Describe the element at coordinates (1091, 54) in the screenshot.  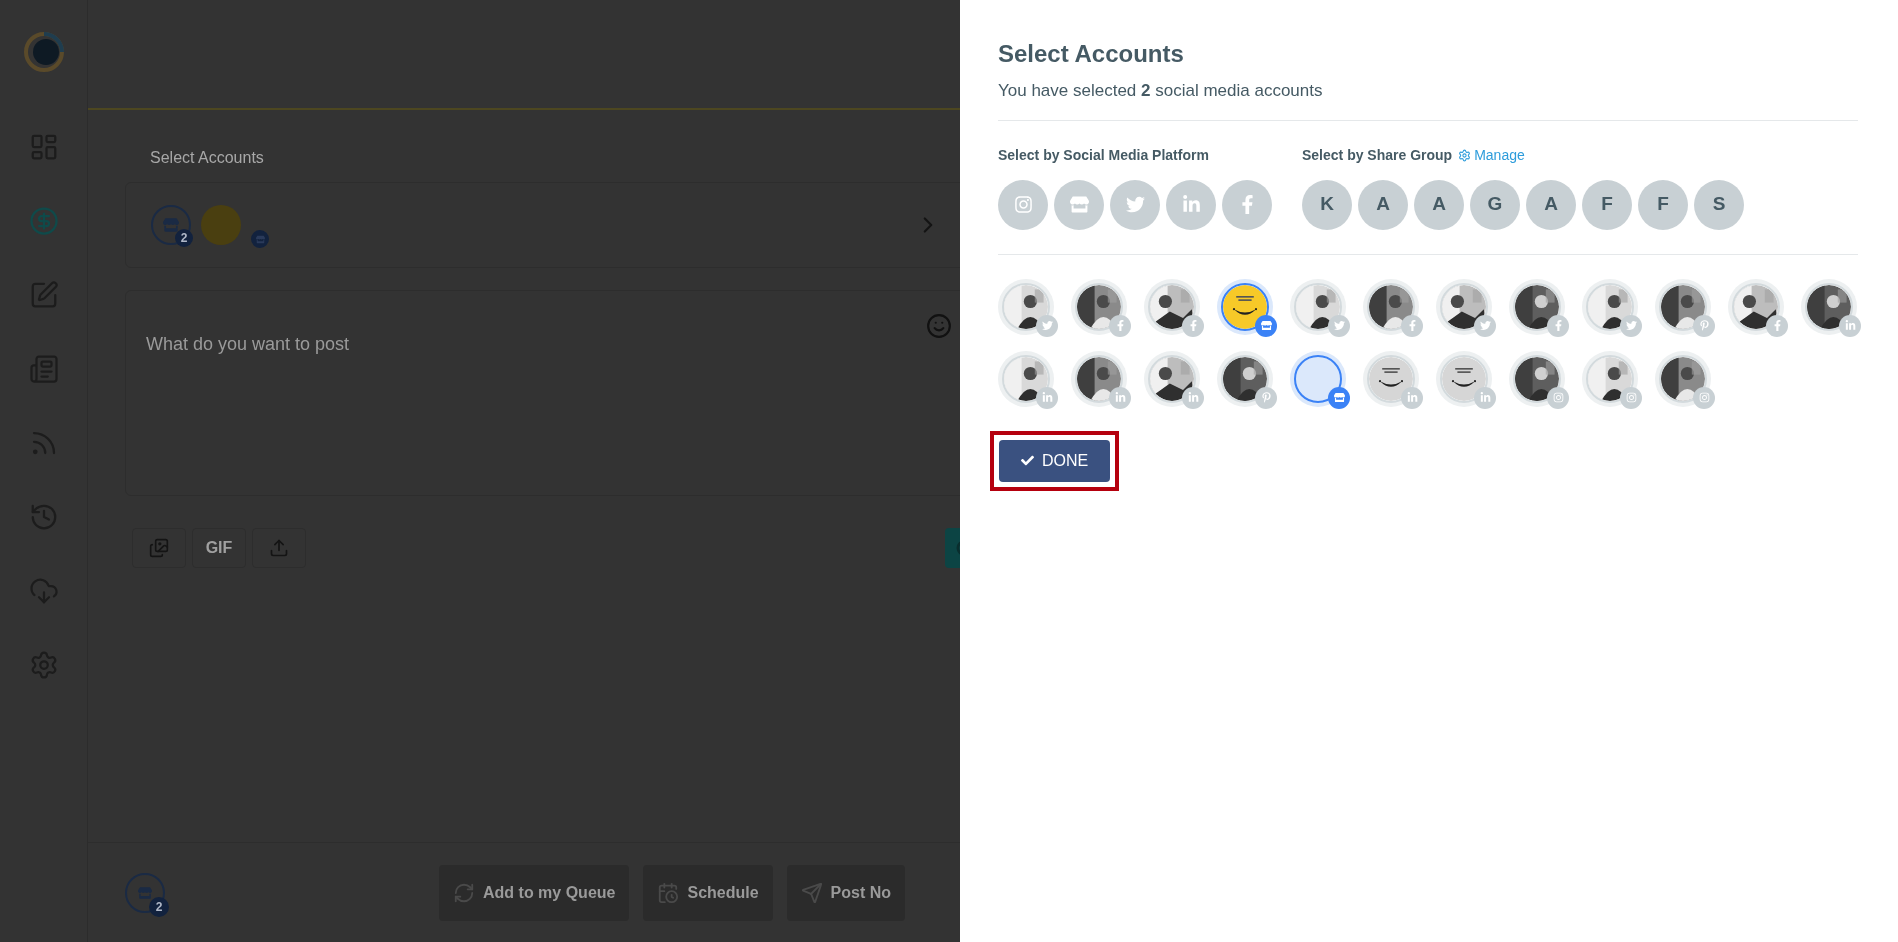
I see `panel-title: Select Accounts` at that location.